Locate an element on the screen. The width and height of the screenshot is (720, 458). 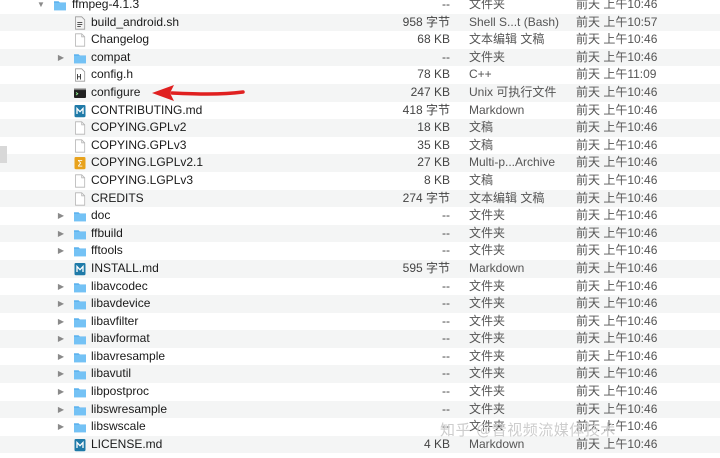
file-row: ▶ libavformat -- 文件夹 前天 上午10:46 is located at coordinates (360, 339).